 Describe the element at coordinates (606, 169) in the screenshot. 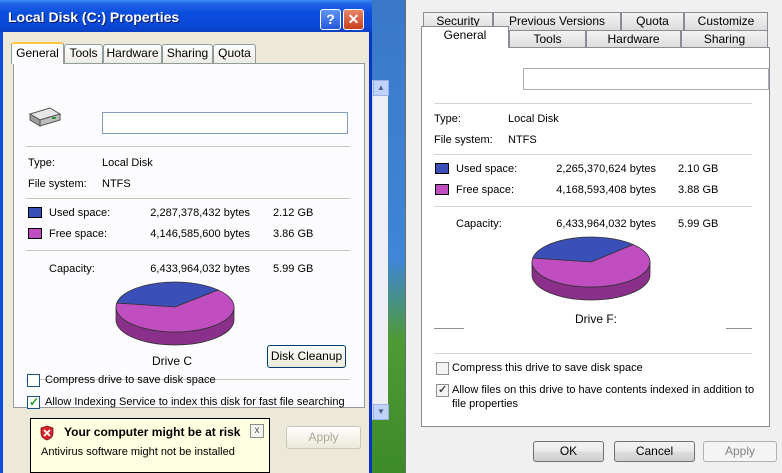

I see `used-space-bytes: 2,265,370,624 bytes` at that location.